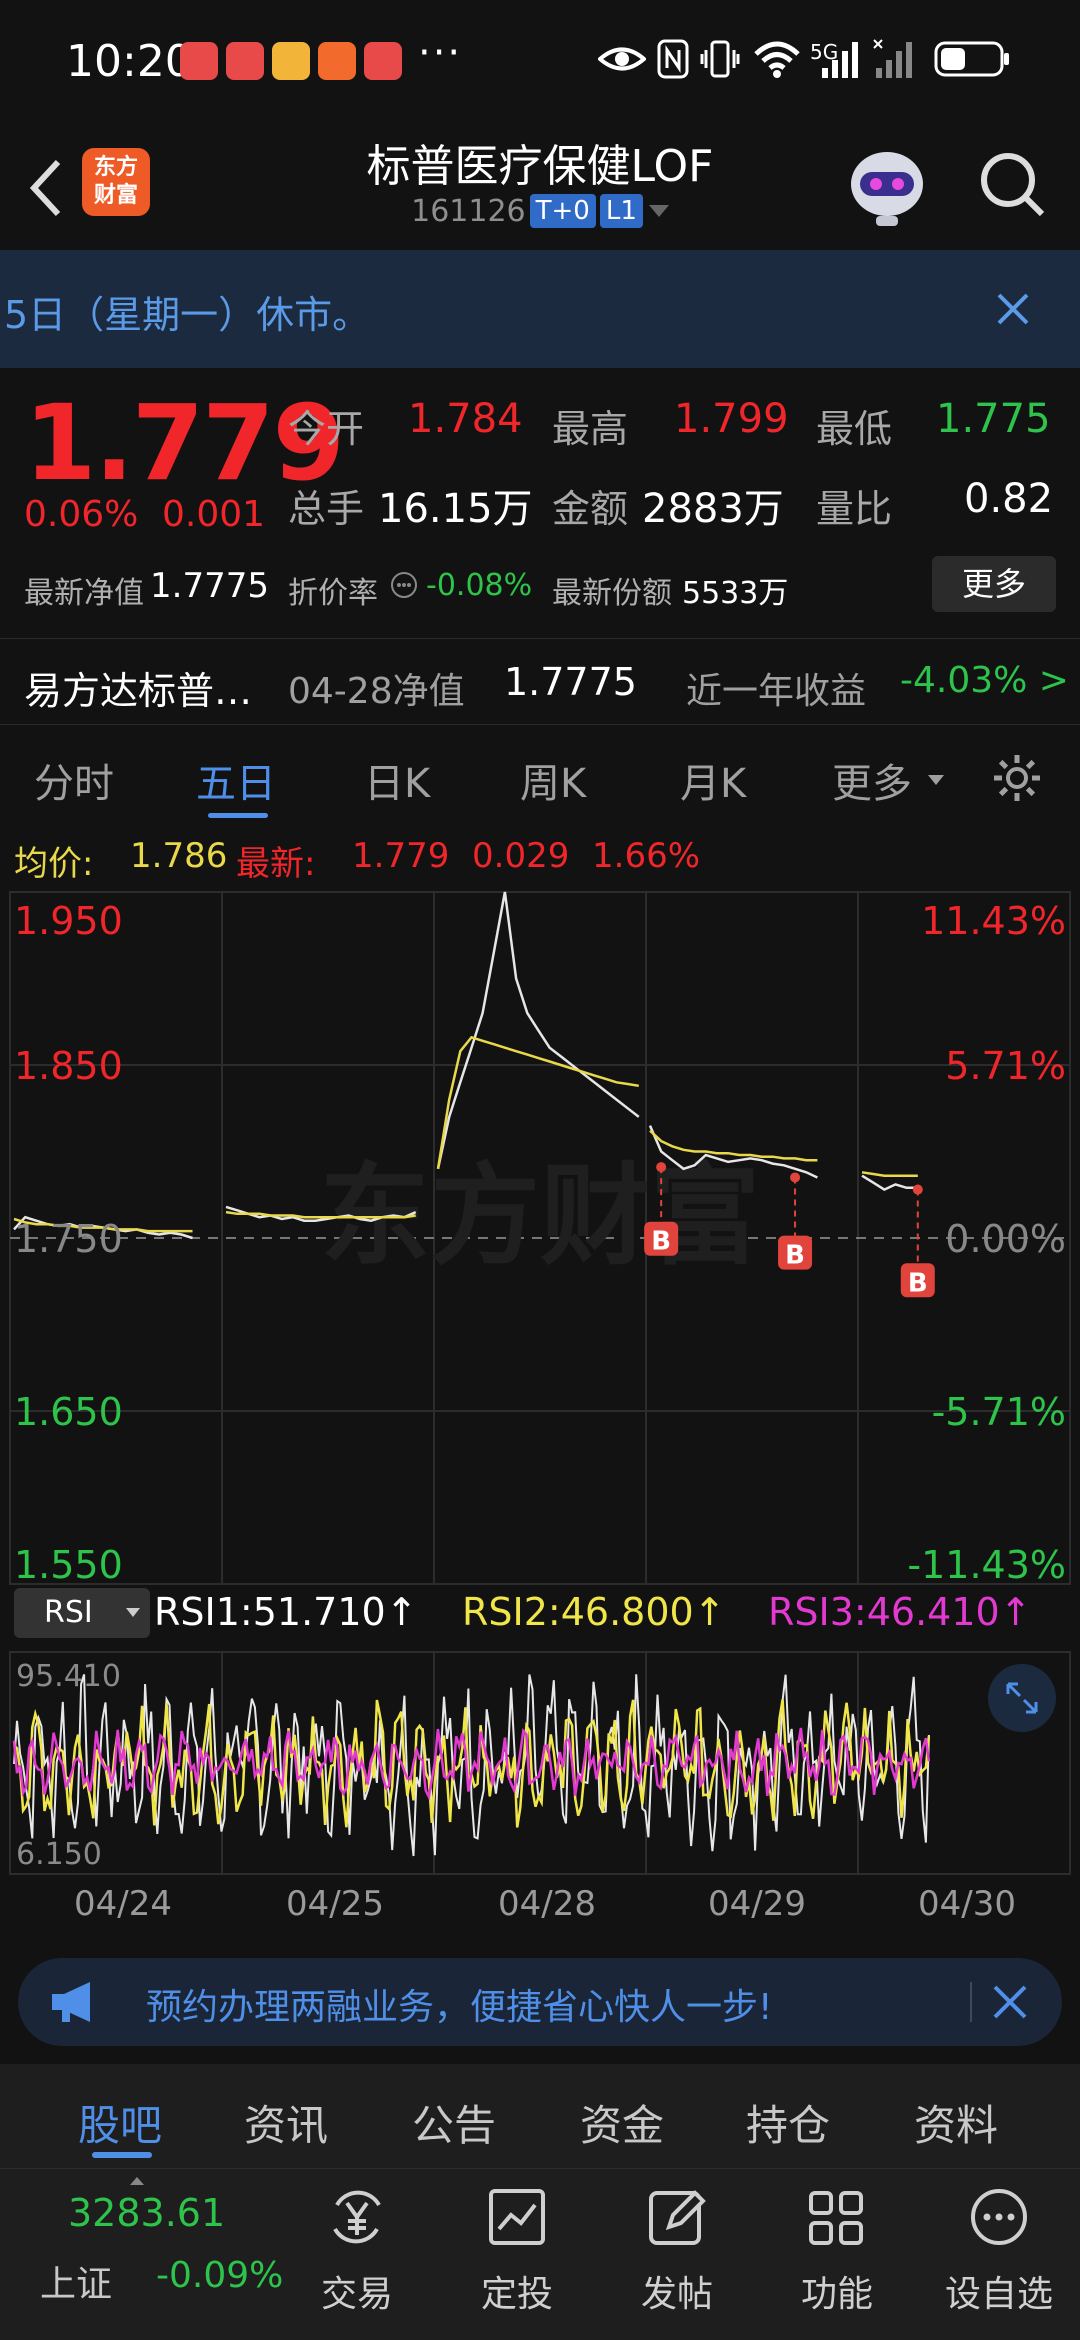 This screenshot has height=2340, width=1080. Describe the element at coordinates (286, 2122) in the screenshot. I see `tab-news: 资讯` at that location.